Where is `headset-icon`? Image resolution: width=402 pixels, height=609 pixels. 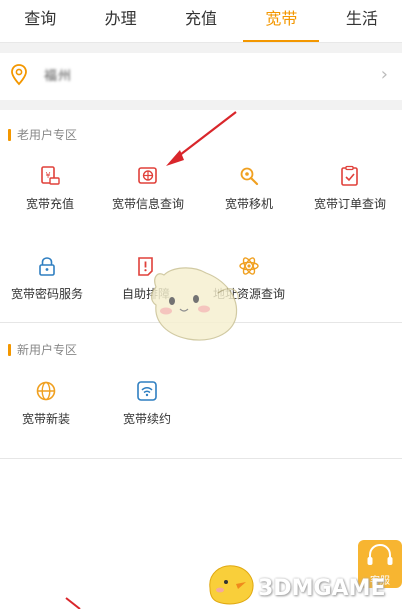 headset-icon is located at coordinates (380, 554).